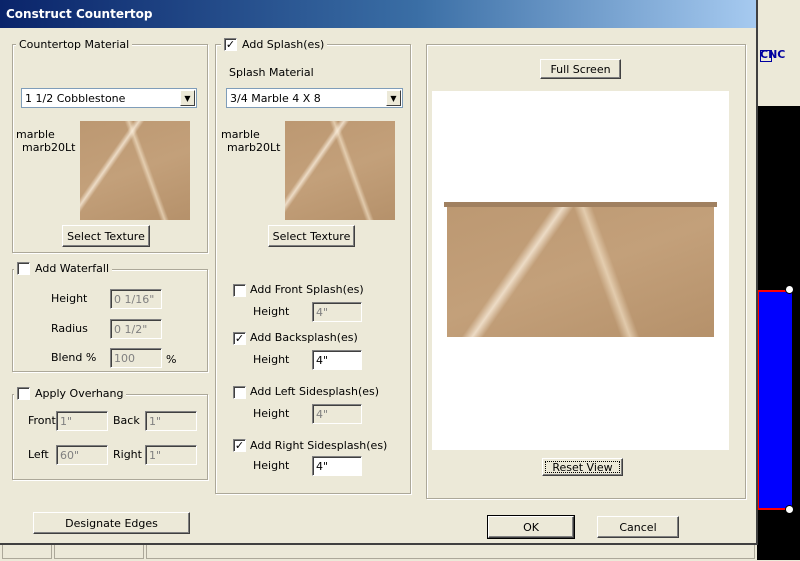  I want to click on waterfall-label: Add Waterfall, so click(72, 268).